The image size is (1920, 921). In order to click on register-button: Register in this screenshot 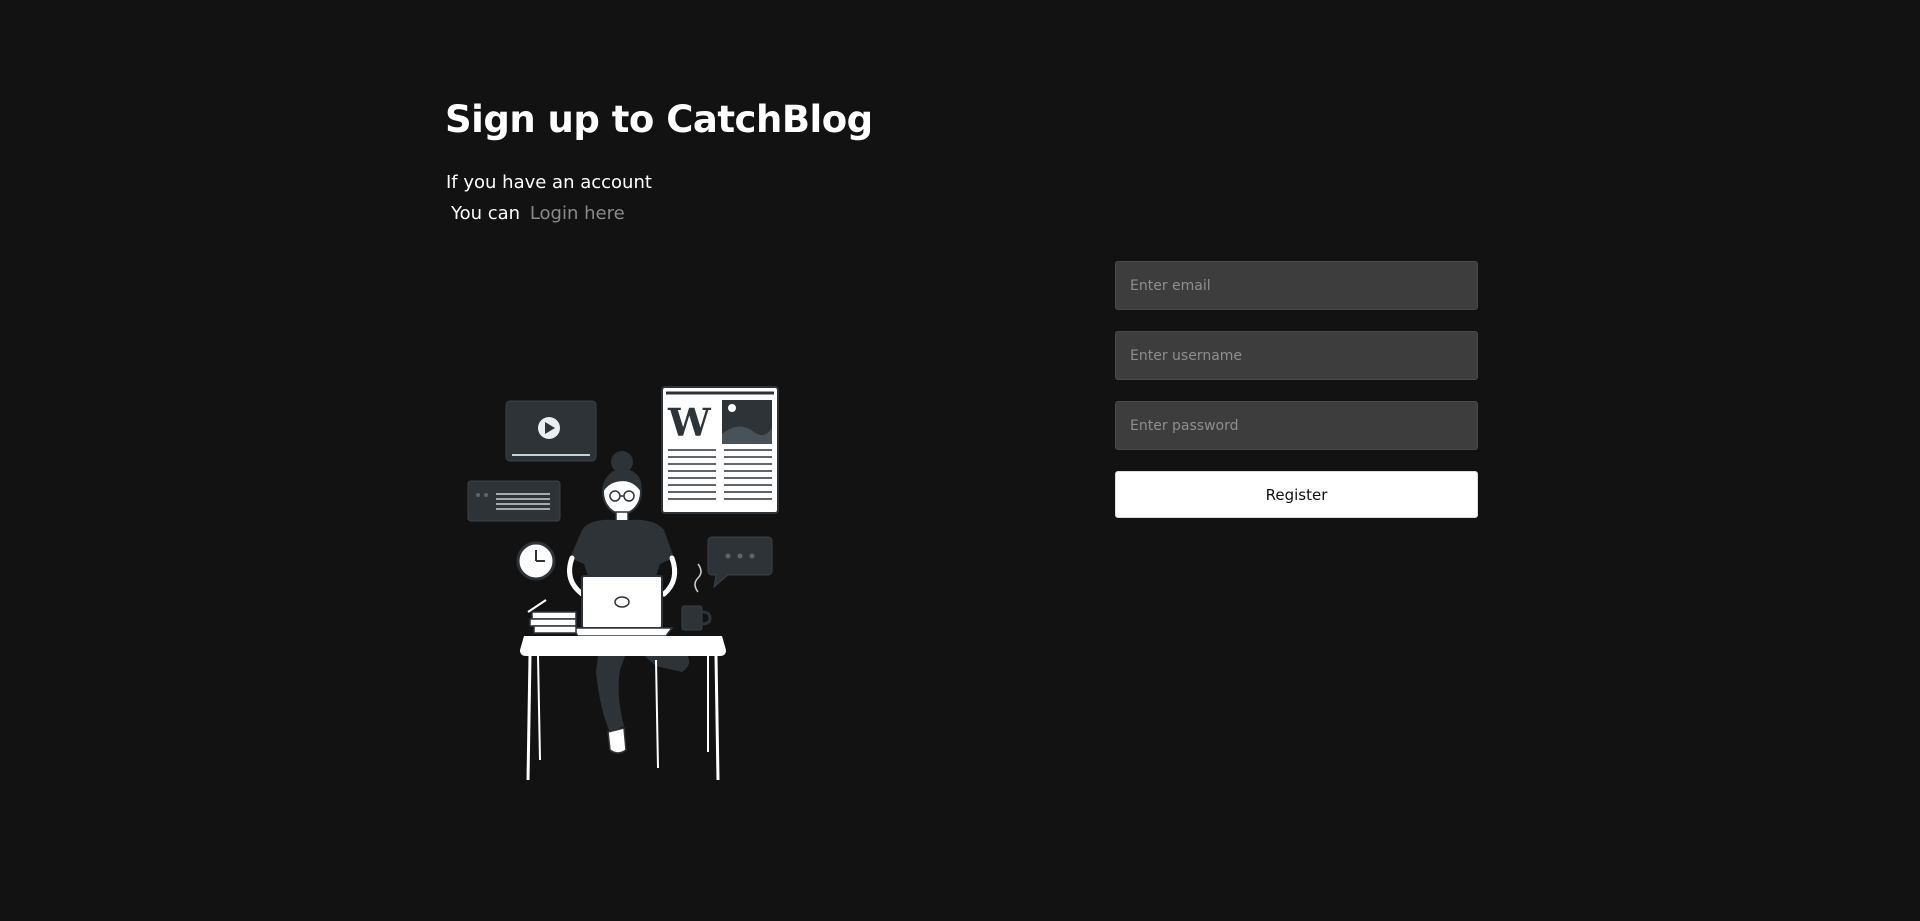, I will do `click(1296, 494)`.